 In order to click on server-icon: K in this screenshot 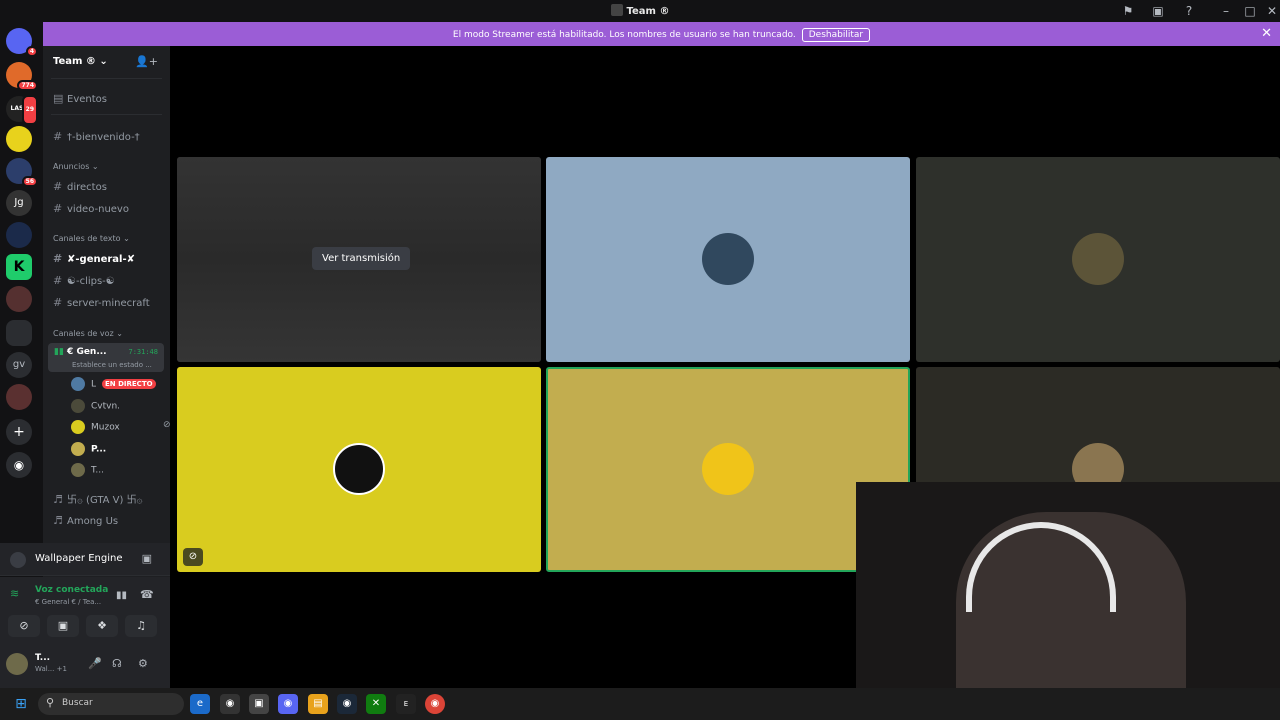, I will do `click(19, 267)`.